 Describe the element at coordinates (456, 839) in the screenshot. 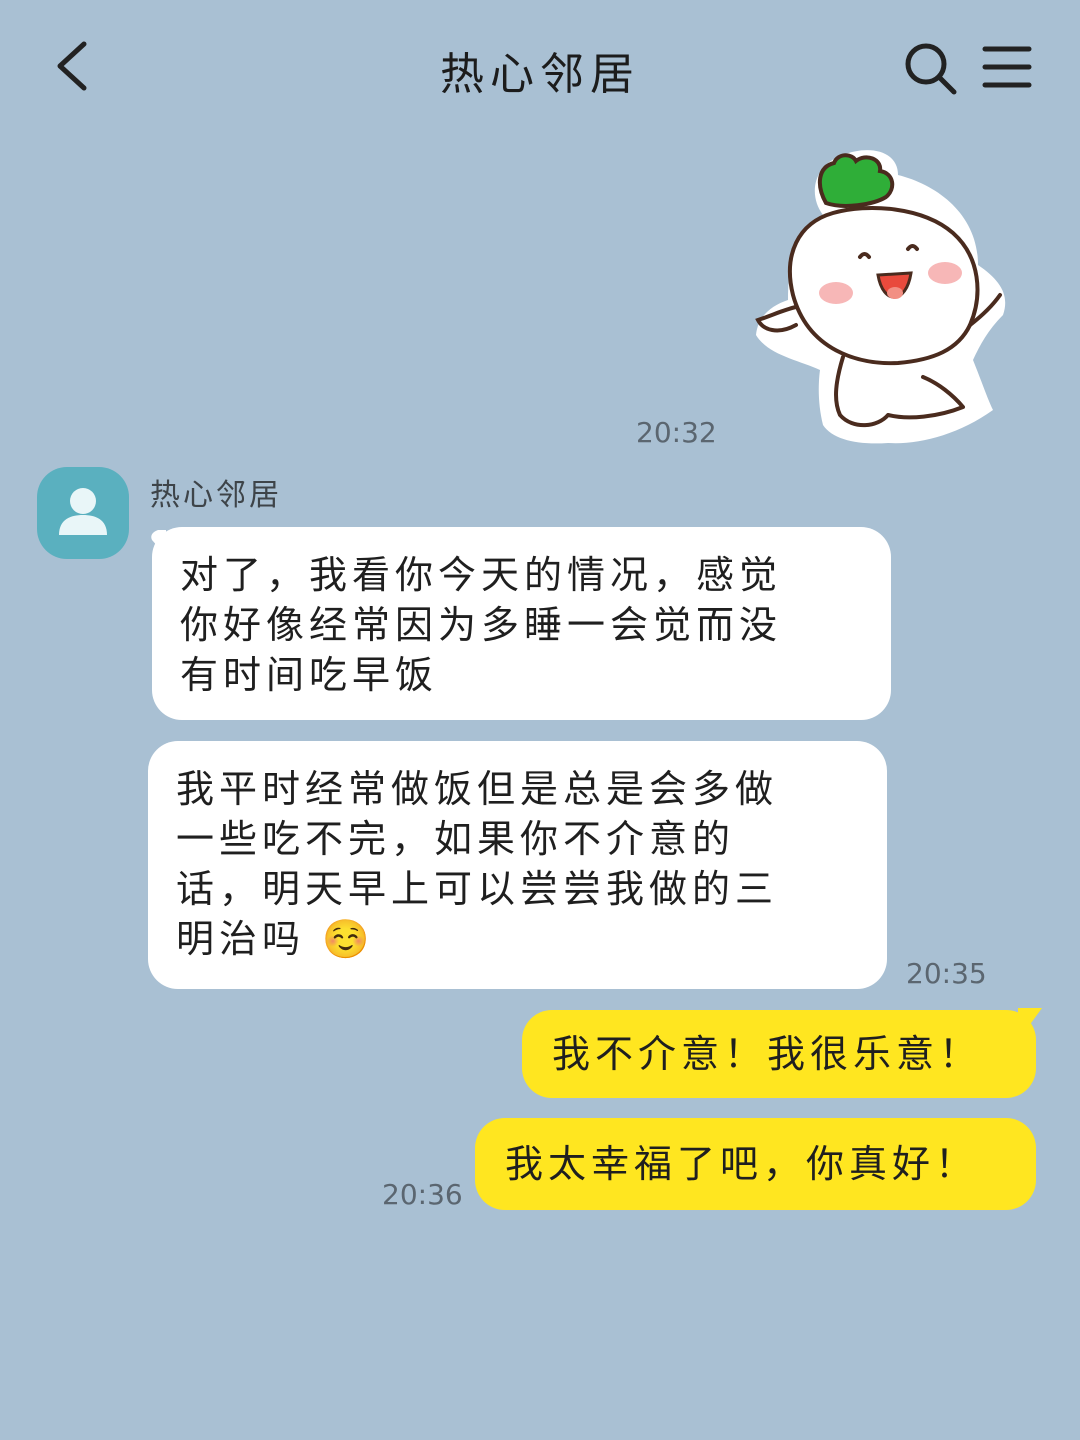

I see `message-line: 一些吃不完，如果你不介意的` at that location.